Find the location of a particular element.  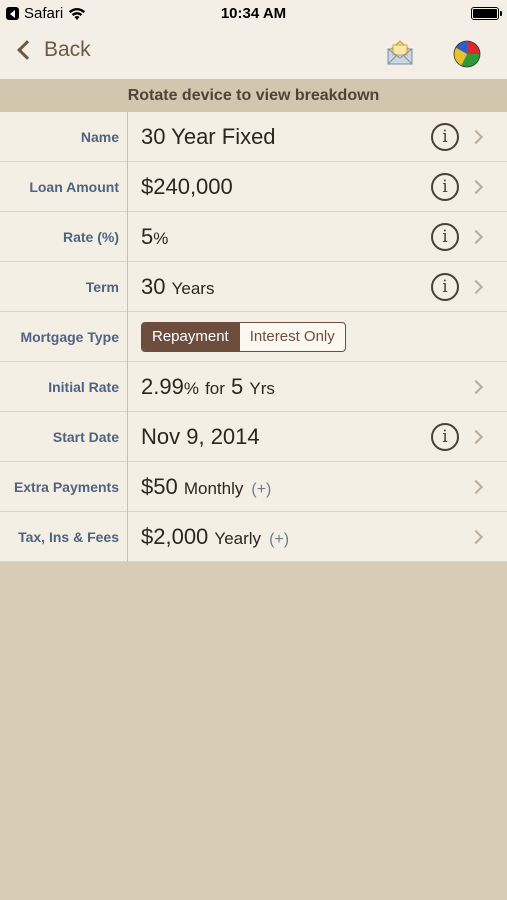

row-label: Extra Payments is located at coordinates (64, 487).